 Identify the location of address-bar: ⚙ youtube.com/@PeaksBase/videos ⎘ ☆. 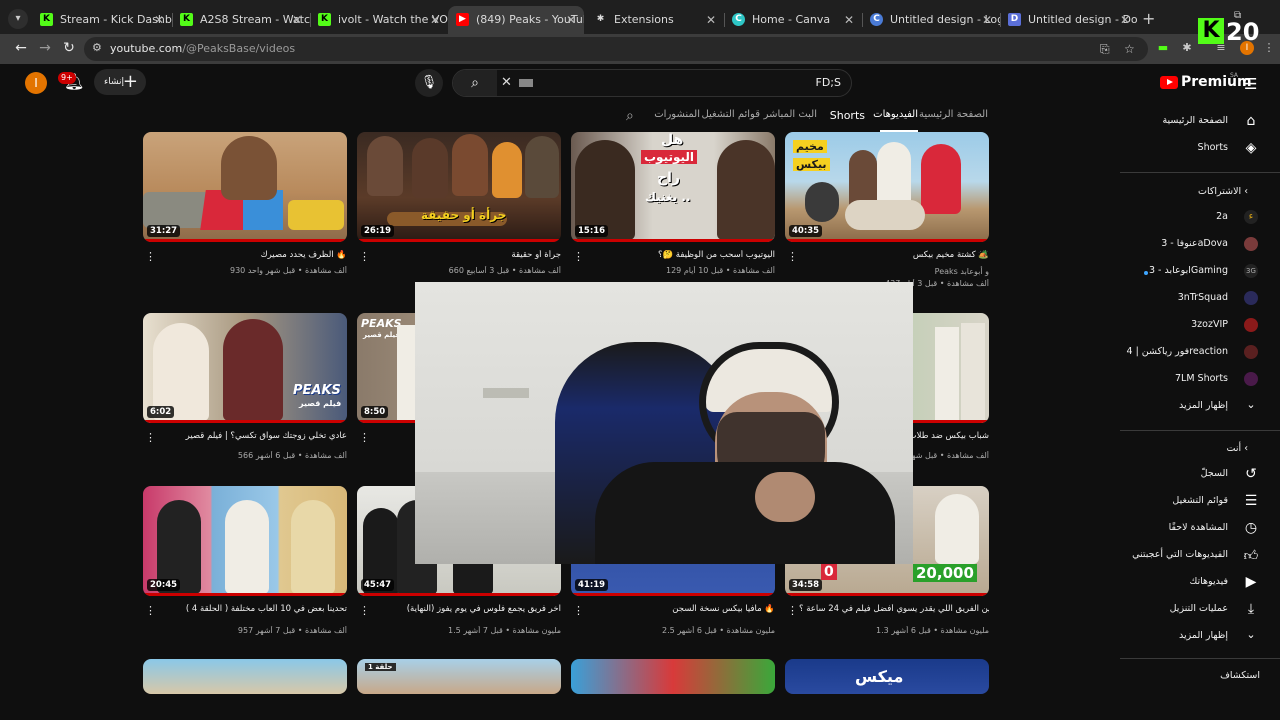
(616, 49).